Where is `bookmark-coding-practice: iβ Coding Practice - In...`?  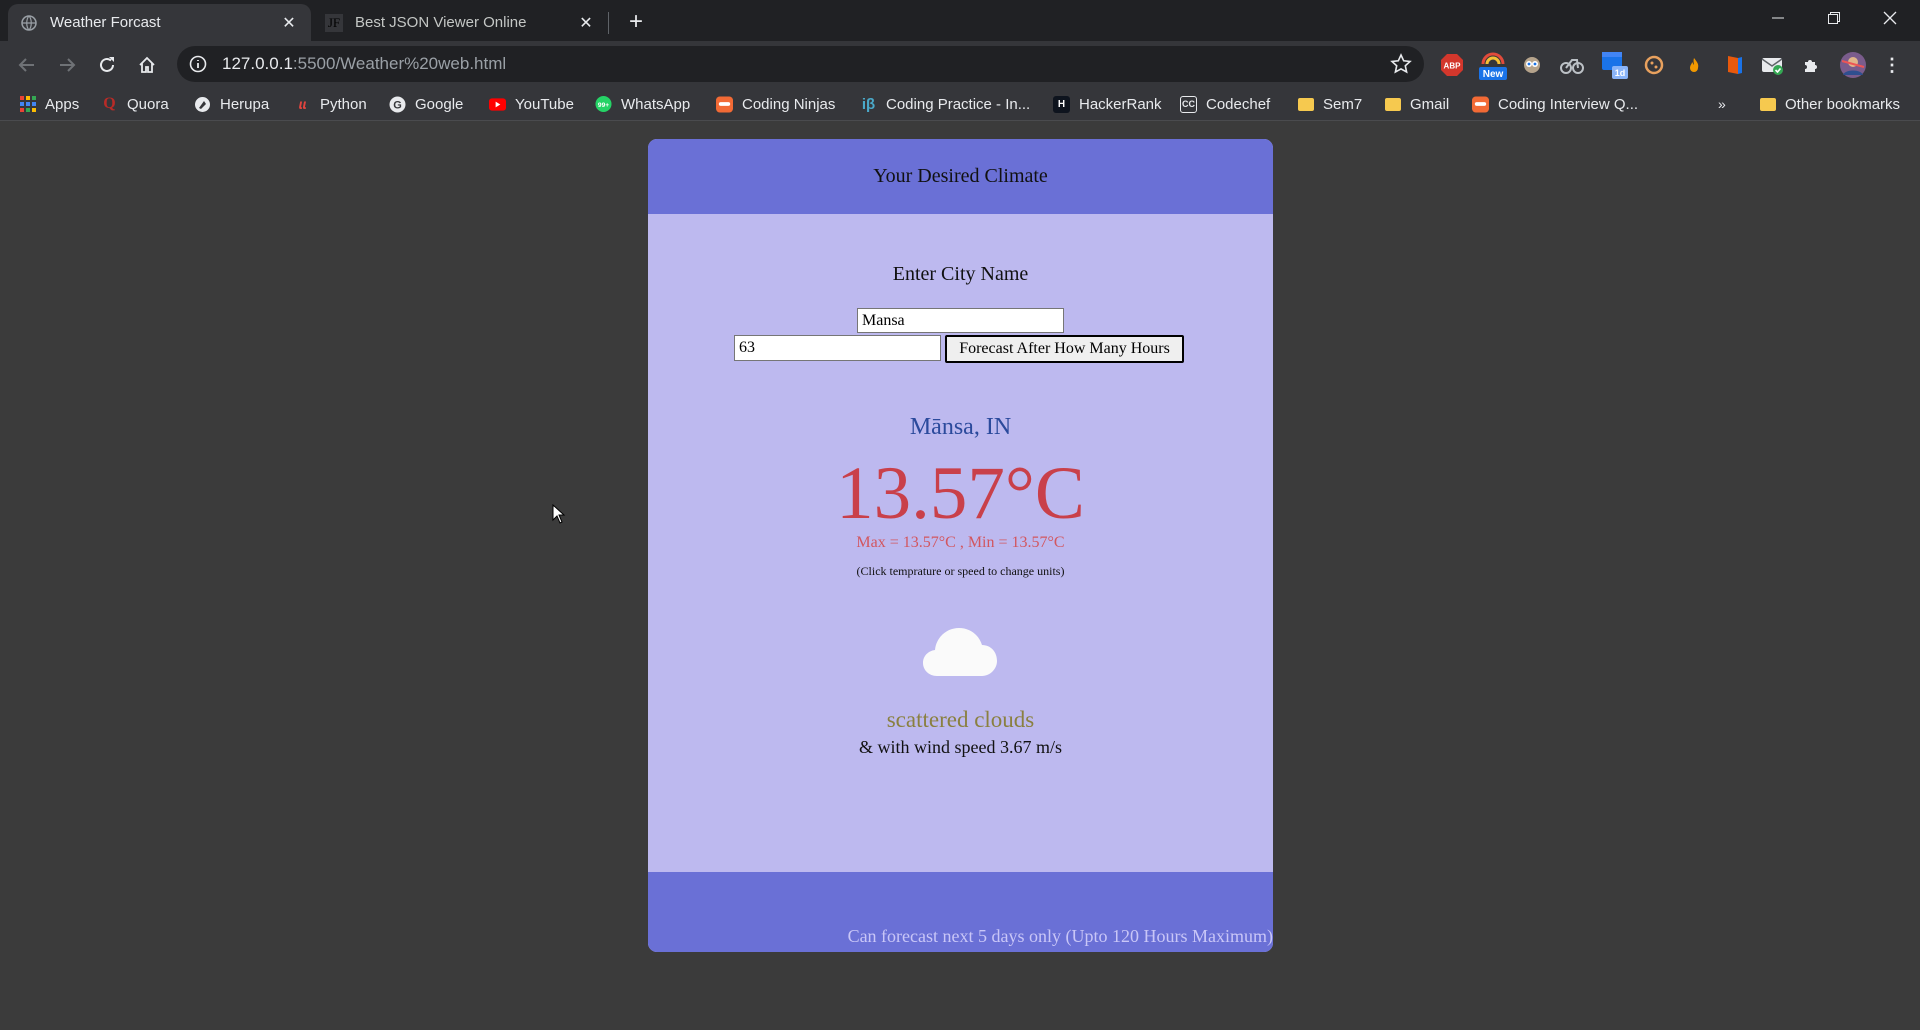 bookmark-coding-practice: iβ Coding Practice - In... is located at coordinates (945, 104).